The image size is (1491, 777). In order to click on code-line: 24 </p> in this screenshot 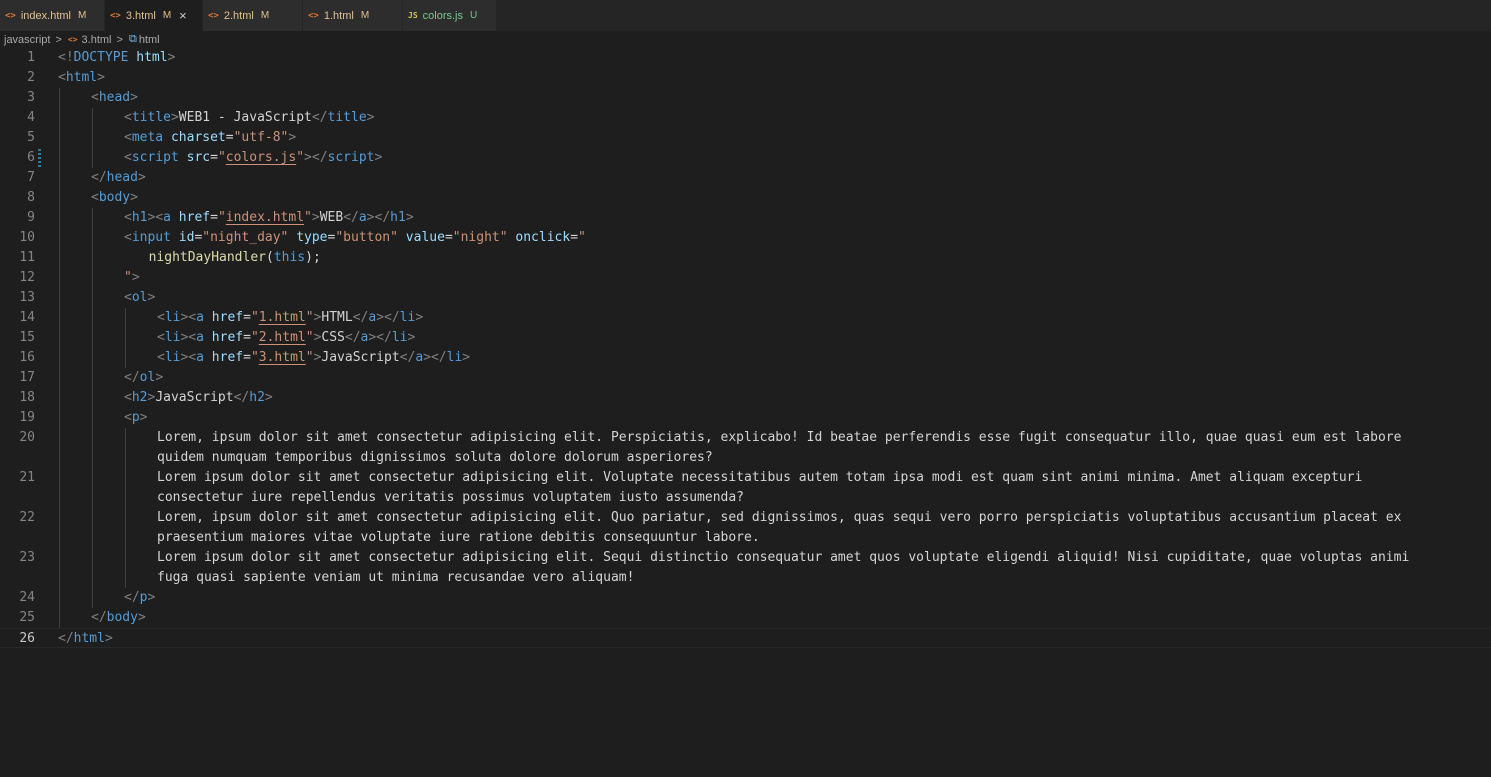, I will do `click(745, 598)`.